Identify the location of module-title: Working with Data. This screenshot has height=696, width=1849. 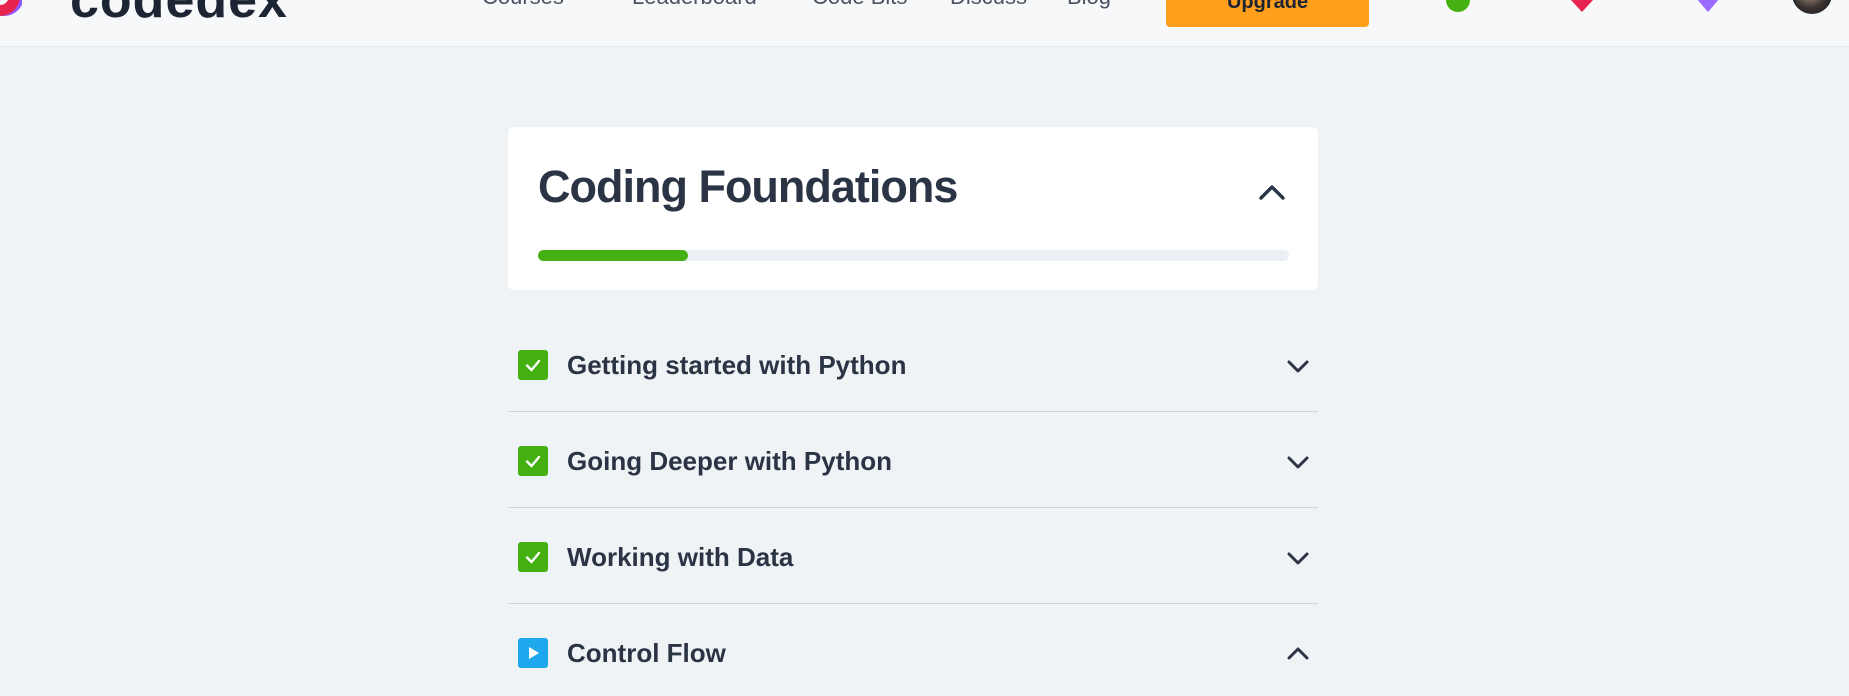
(680, 557).